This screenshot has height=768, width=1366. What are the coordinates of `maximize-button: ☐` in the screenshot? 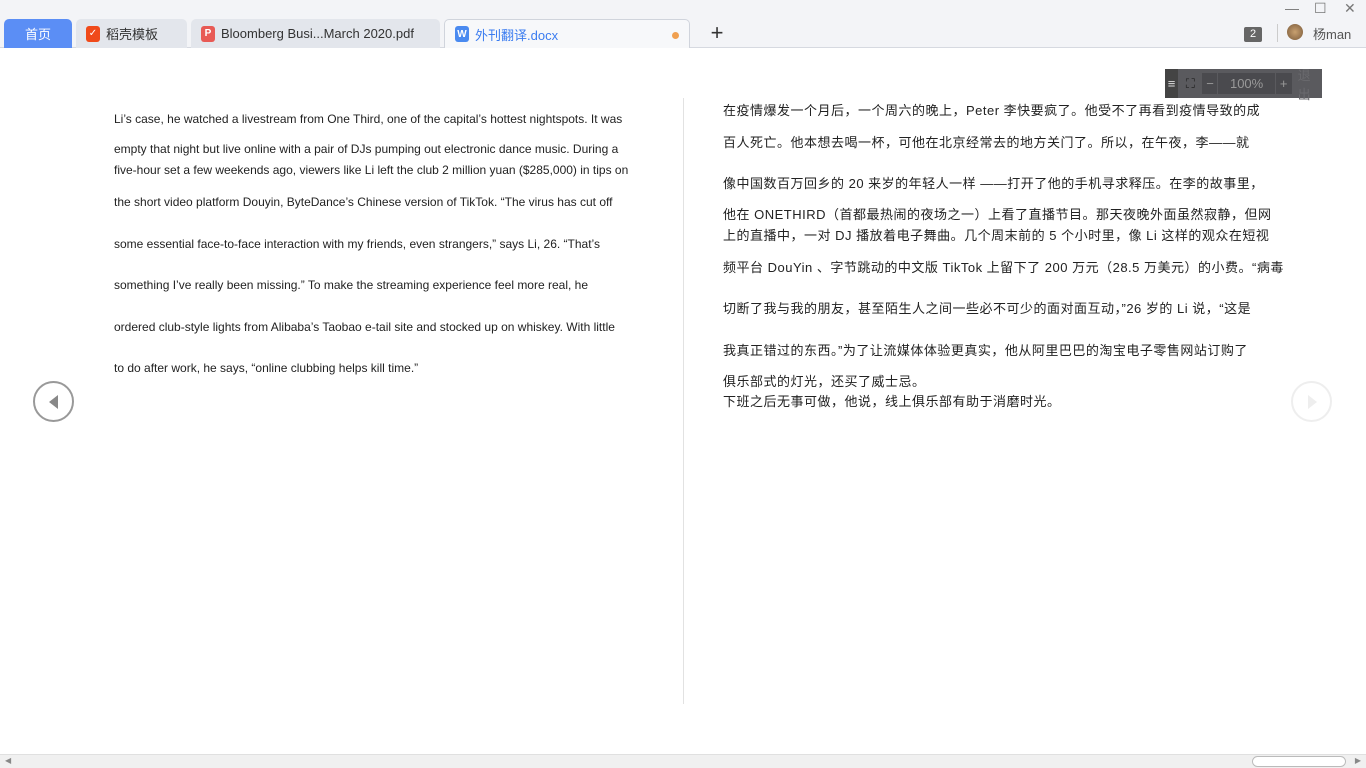 It's located at (1320, 8).